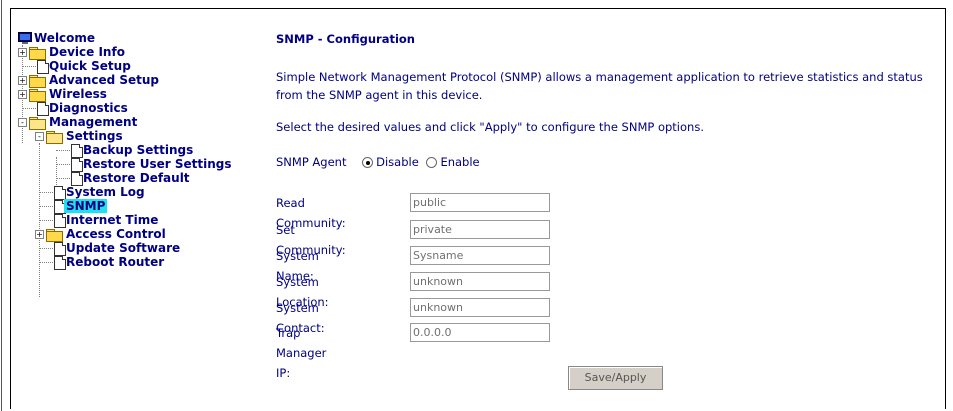 The image size is (953, 411). Describe the element at coordinates (397, 162) in the screenshot. I see `disable-radio-label: Disable` at that location.